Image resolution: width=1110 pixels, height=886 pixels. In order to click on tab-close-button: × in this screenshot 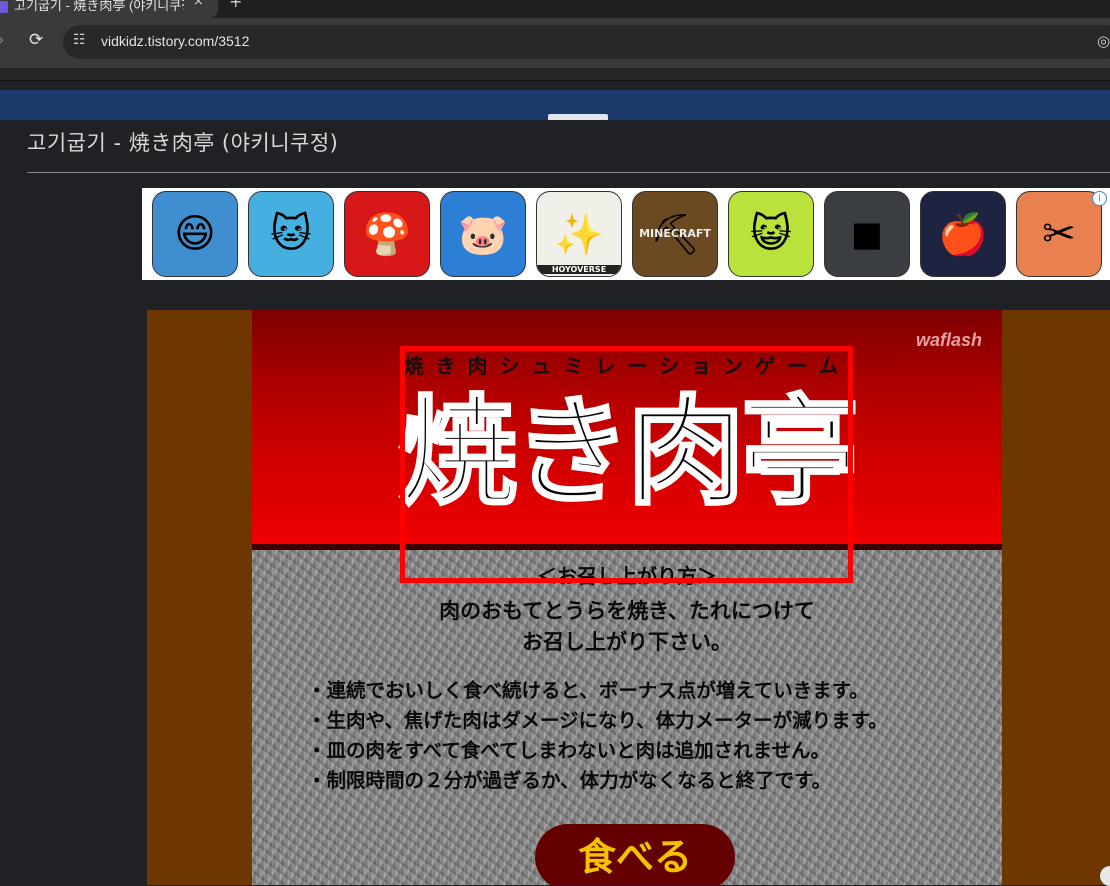, I will do `click(198, 4)`.